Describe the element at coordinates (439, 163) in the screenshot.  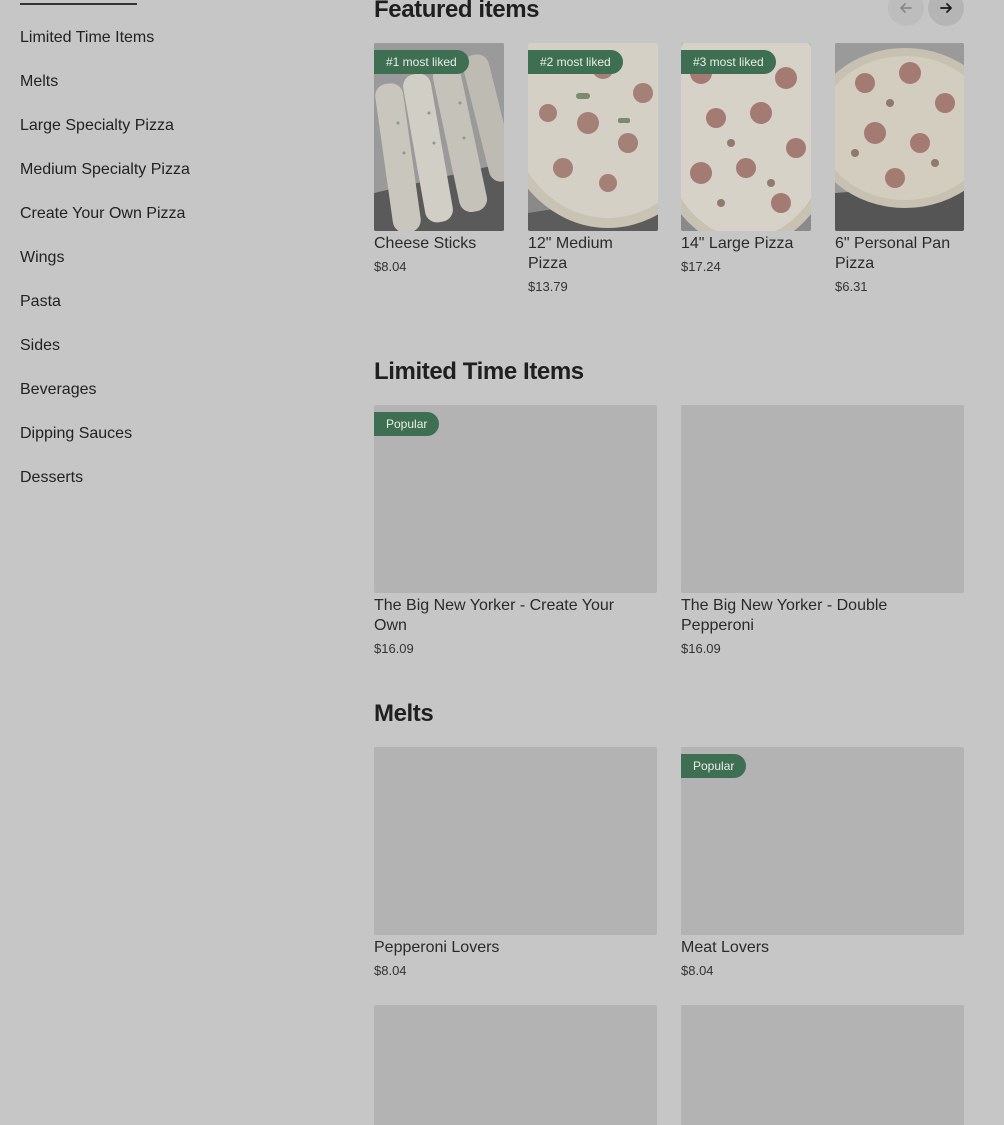
I see `featured-item-card: #1 most liked Cheese Sticks $8.04` at that location.